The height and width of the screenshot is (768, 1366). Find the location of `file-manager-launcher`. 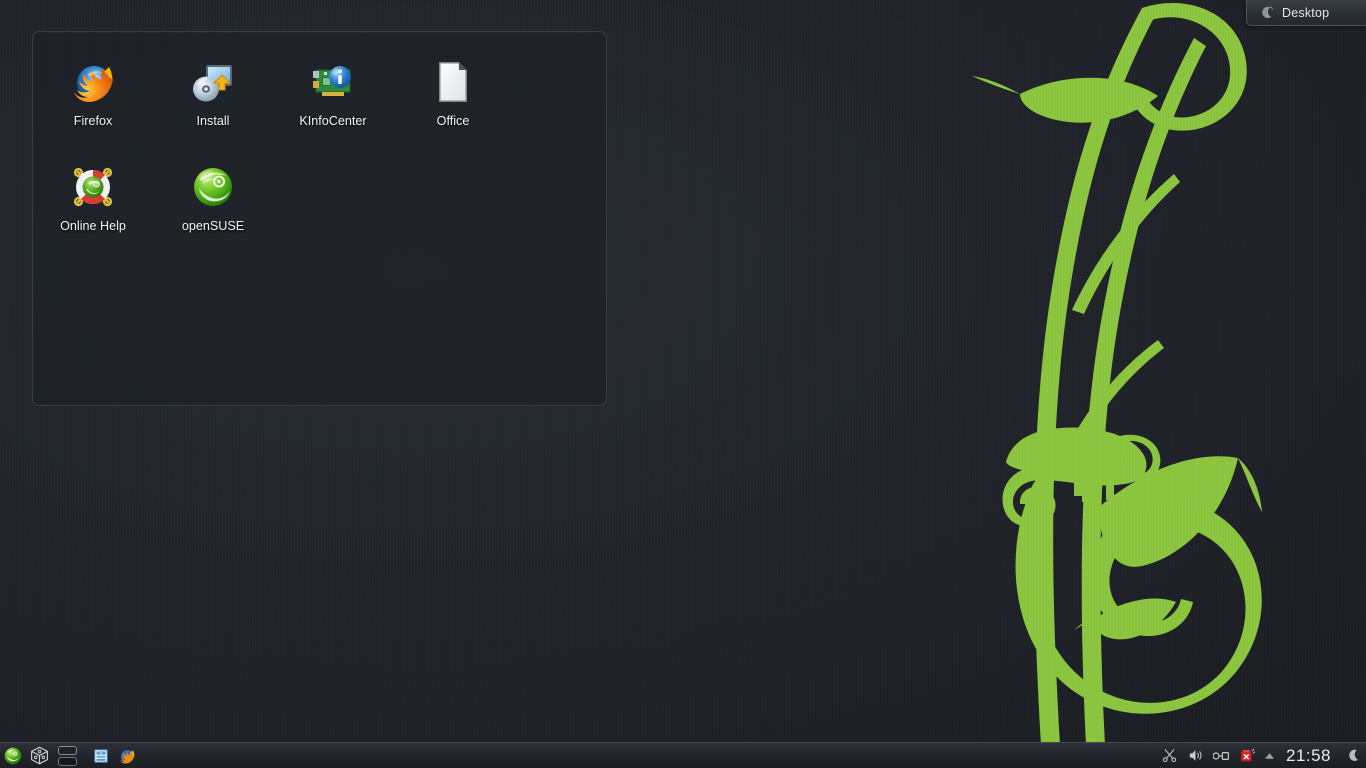

file-manager-launcher is located at coordinates (101, 755).